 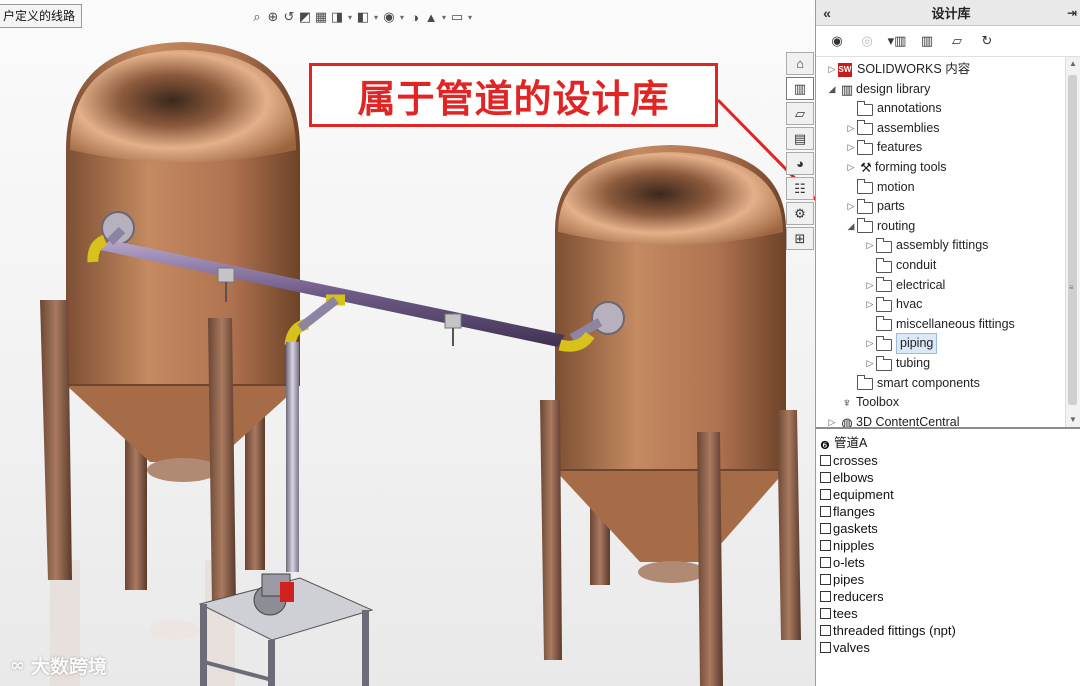 I want to click on pin-icon: ⇥, so click(x=1072, y=13).